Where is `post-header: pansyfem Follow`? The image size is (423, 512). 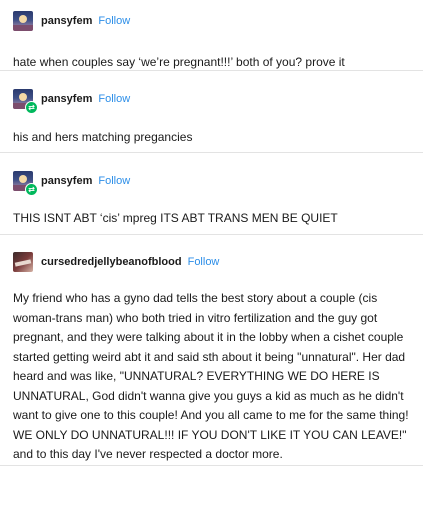
post-header: pansyfem Follow is located at coordinates (211, 21).